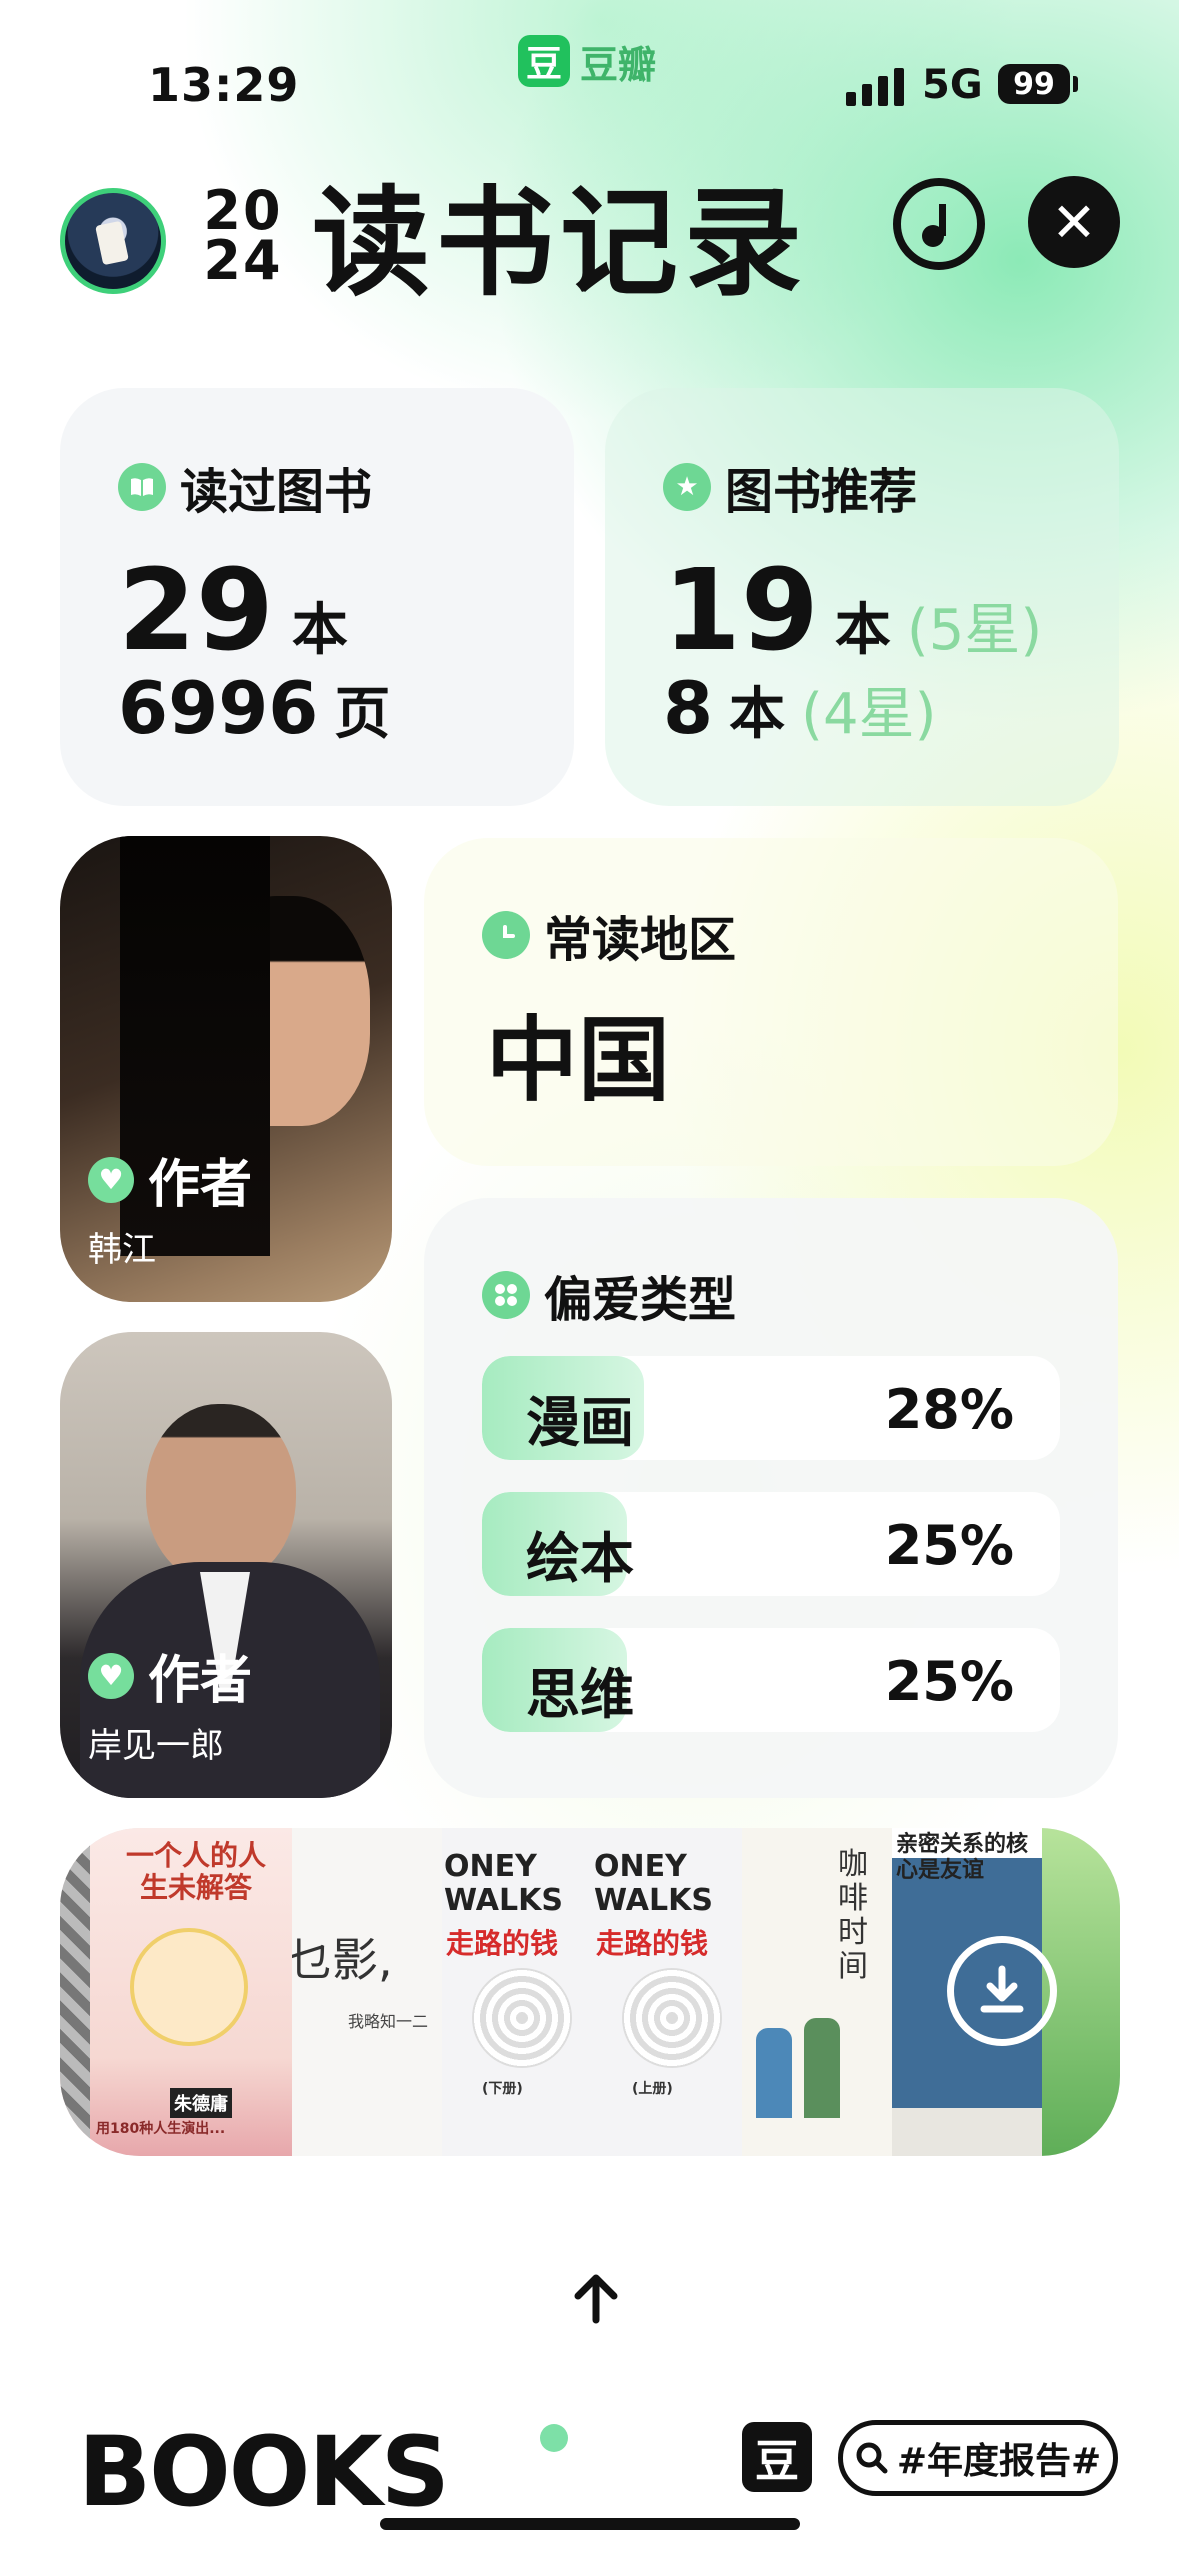 The height and width of the screenshot is (2556, 1179). What do you see at coordinates (578, 1060) in the screenshot?
I see `region-value: 中国` at bounding box center [578, 1060].